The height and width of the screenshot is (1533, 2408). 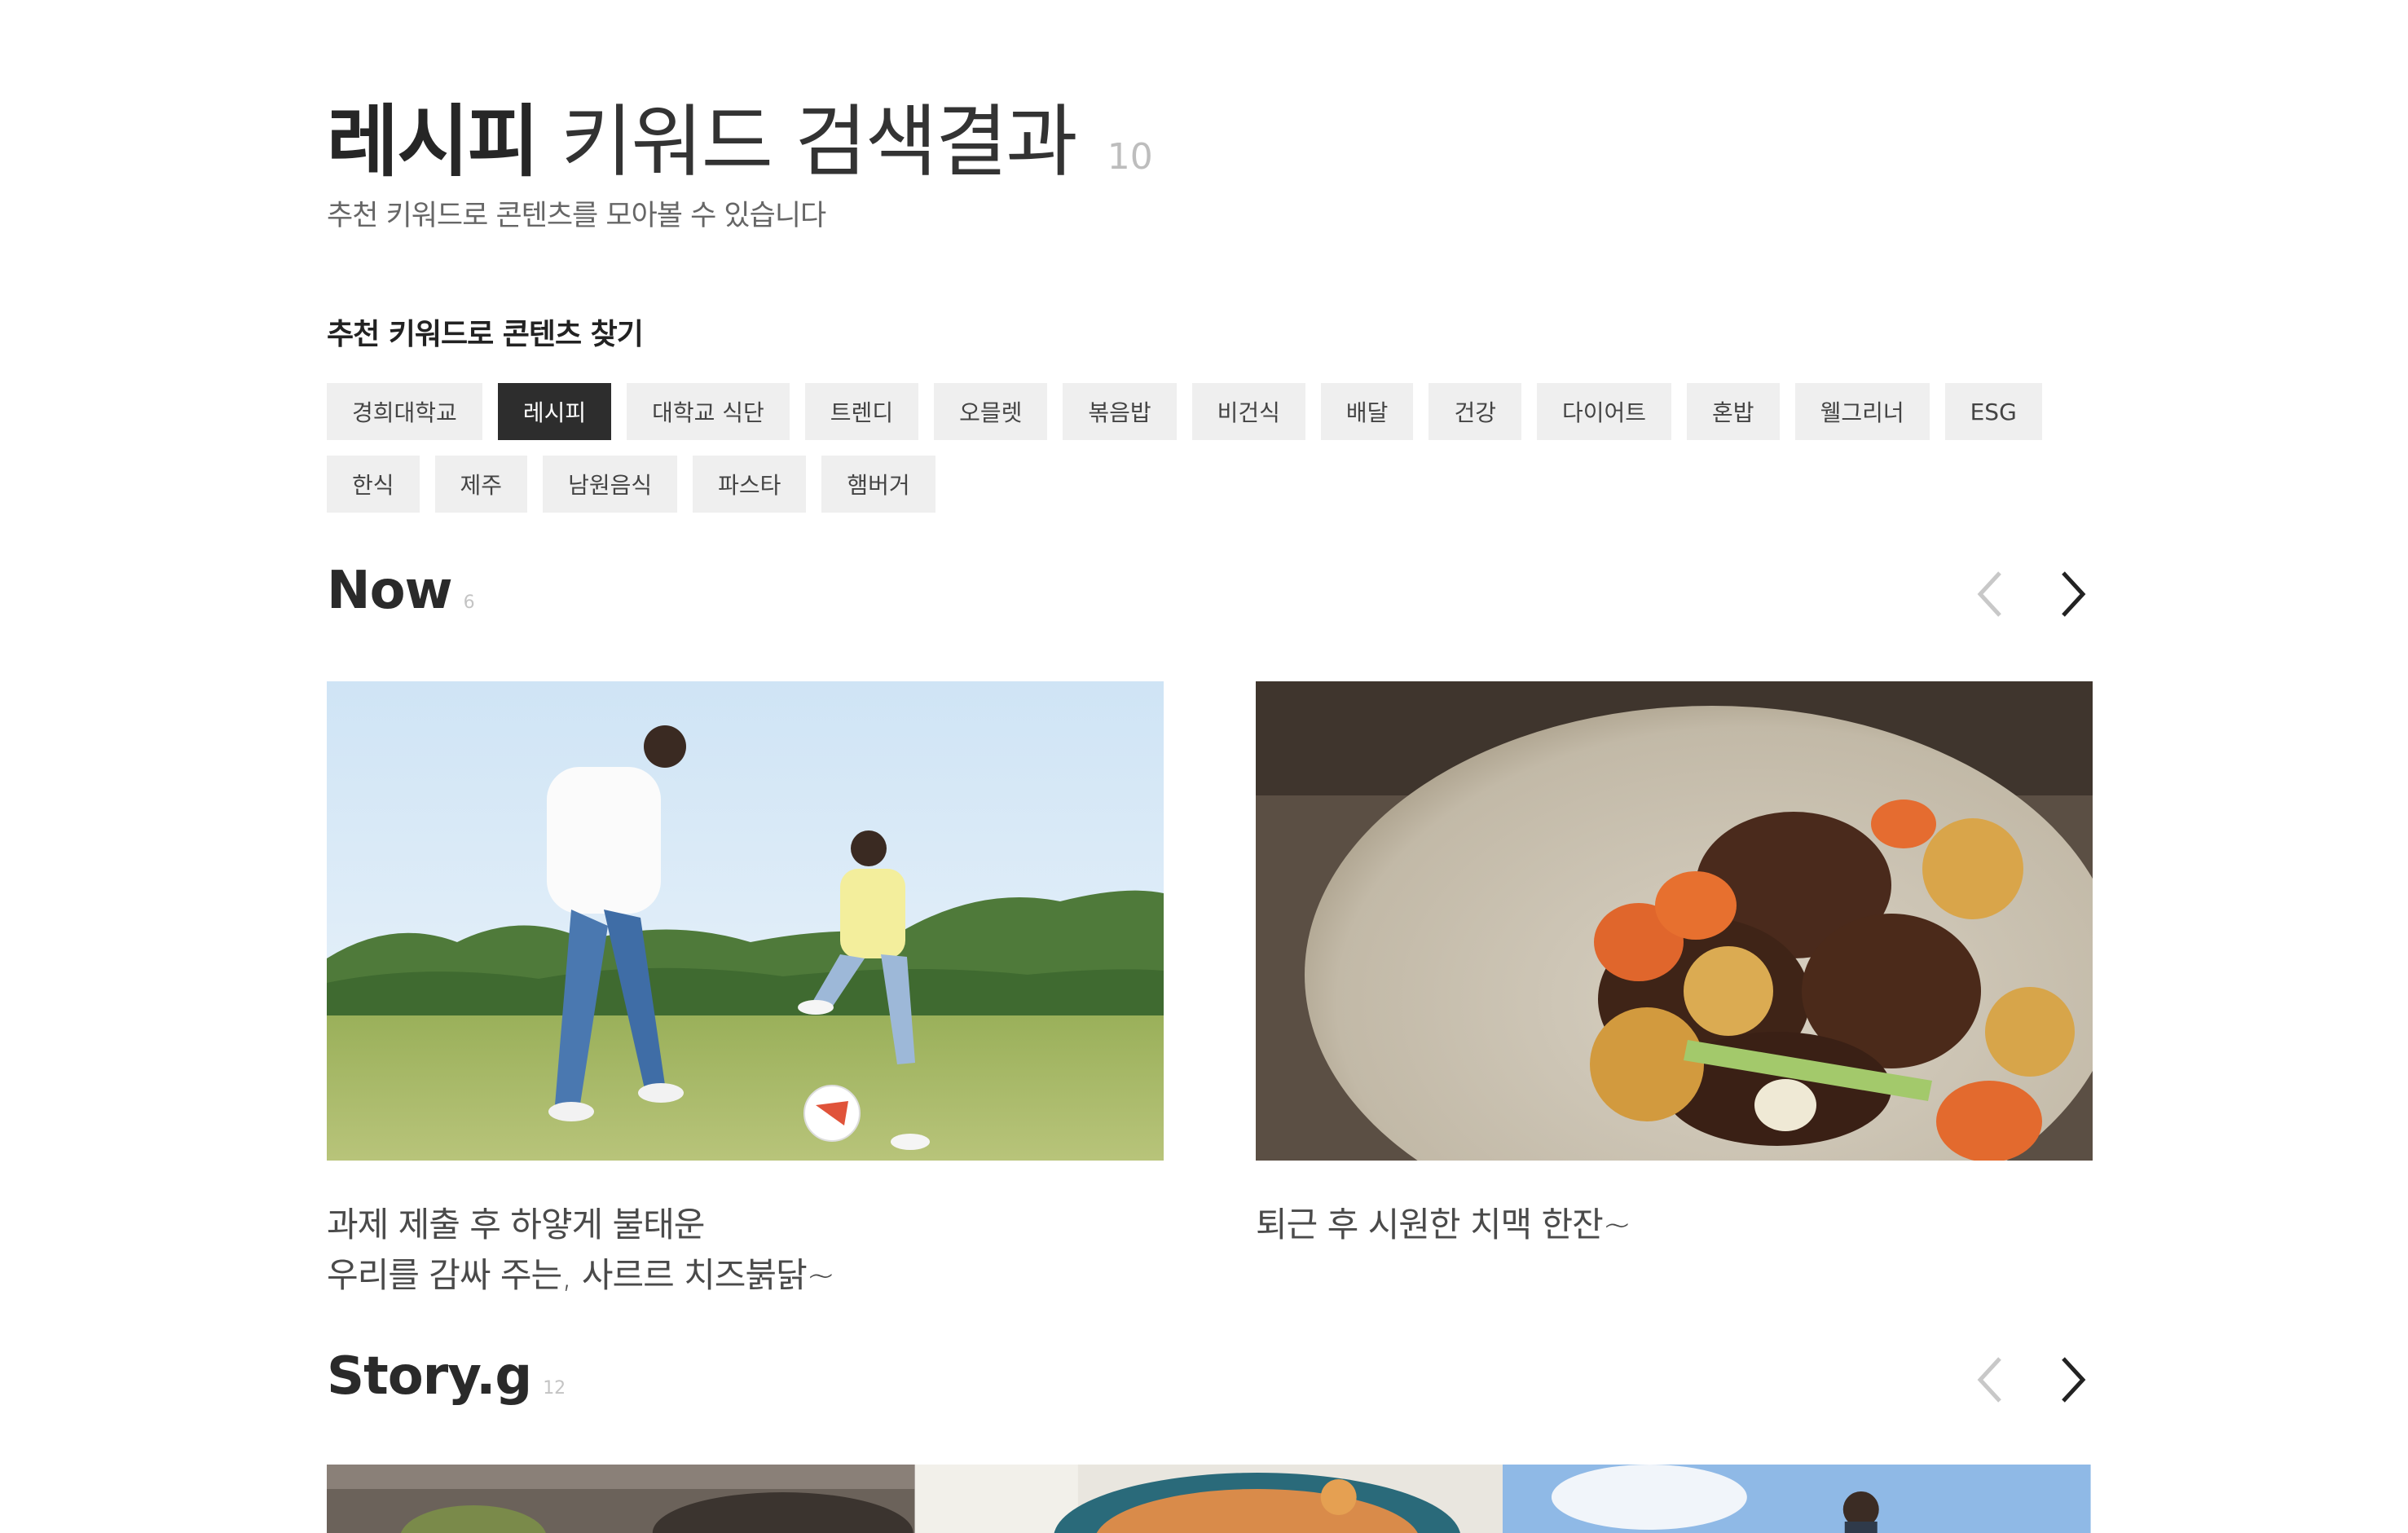 I want to click on keyword-chip: 남원음식, so click(x=610, y=484).